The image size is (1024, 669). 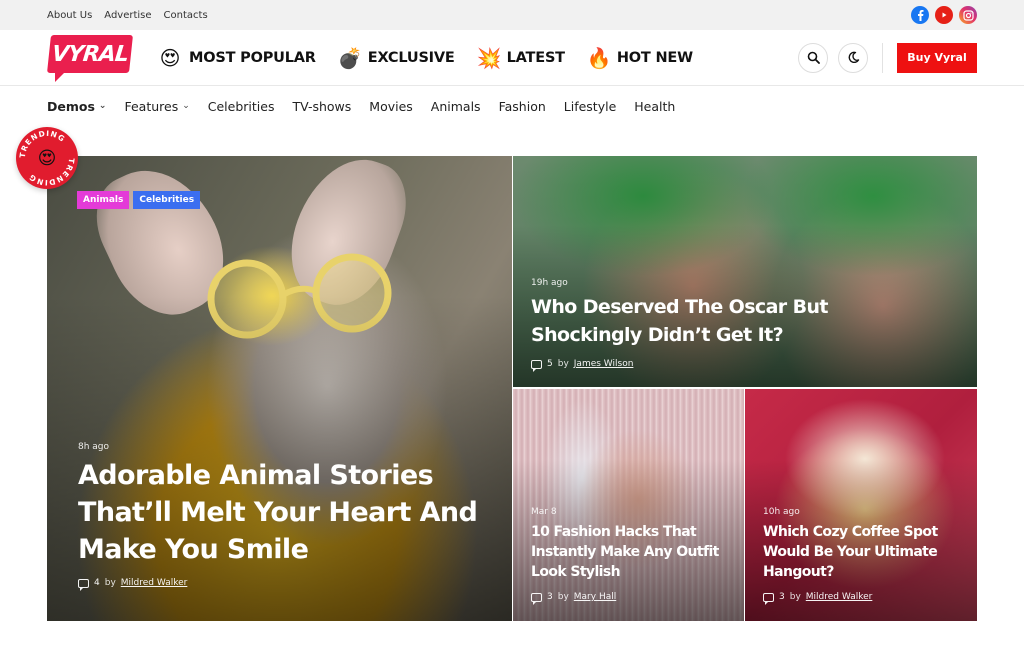 I want to click on moon-icon, so click(x=853, y=57).